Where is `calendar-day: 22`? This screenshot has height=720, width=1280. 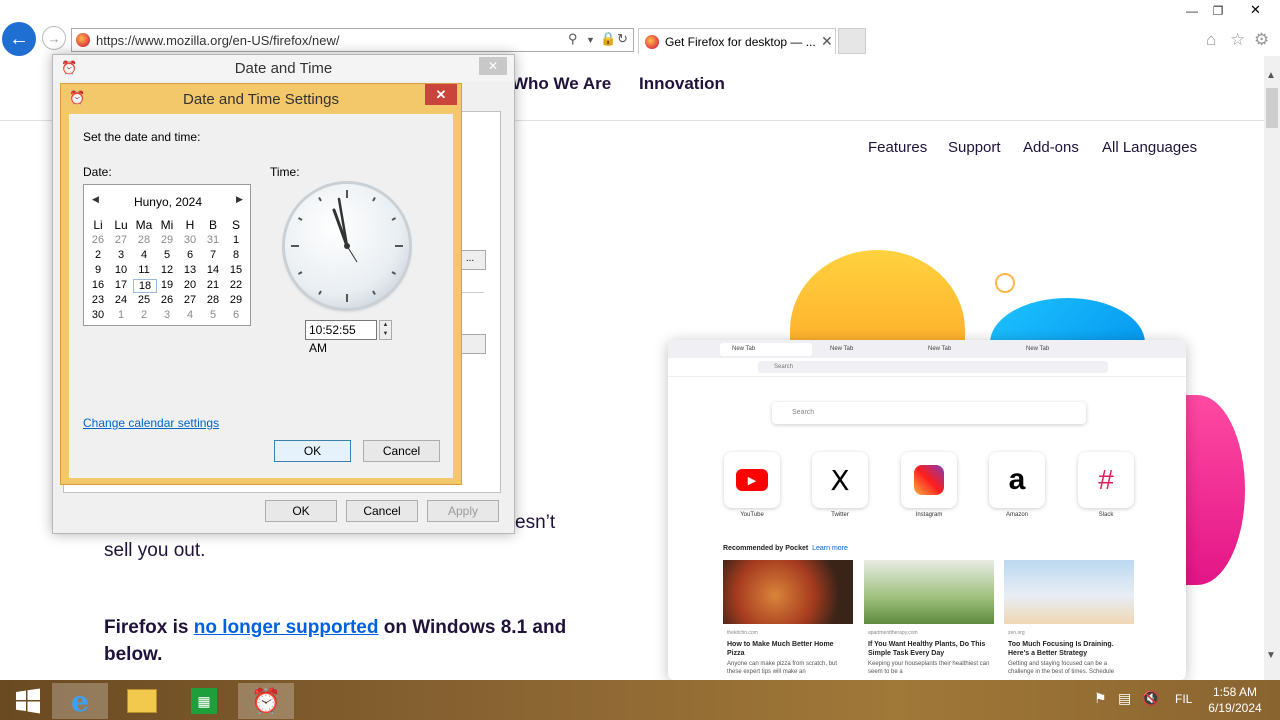
calendar-day: 22 is located at coordinates (236, 285).